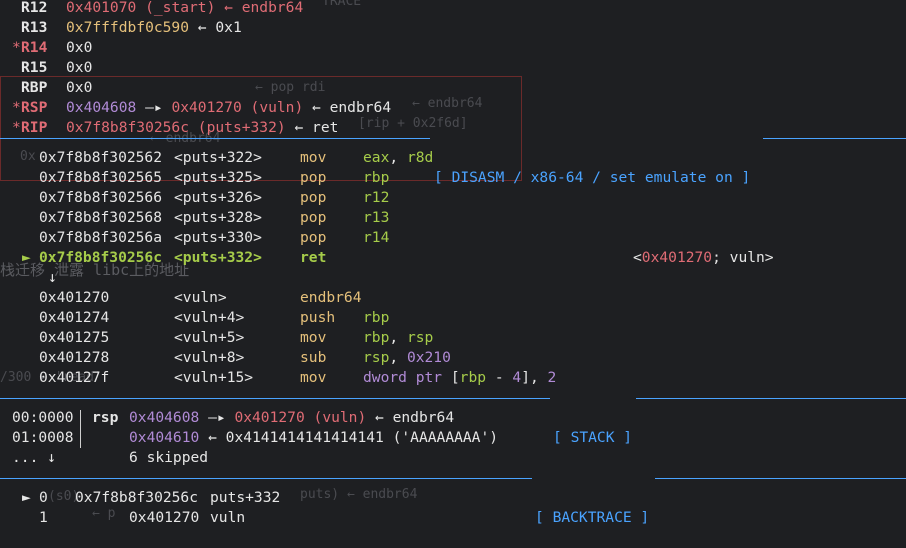 The height and width of the screenshot is (548, 906). I want to click on instruction-address: 0x7f8b8f302568, so click(101, 217).